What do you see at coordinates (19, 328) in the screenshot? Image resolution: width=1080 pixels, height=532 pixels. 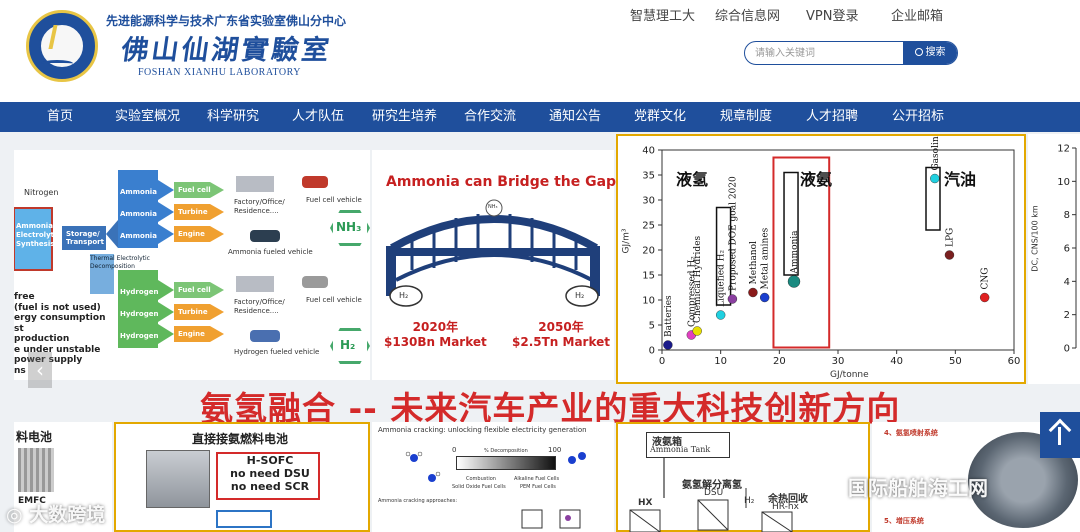 I see `left-note-4: st` at bounding box center [19, 328].